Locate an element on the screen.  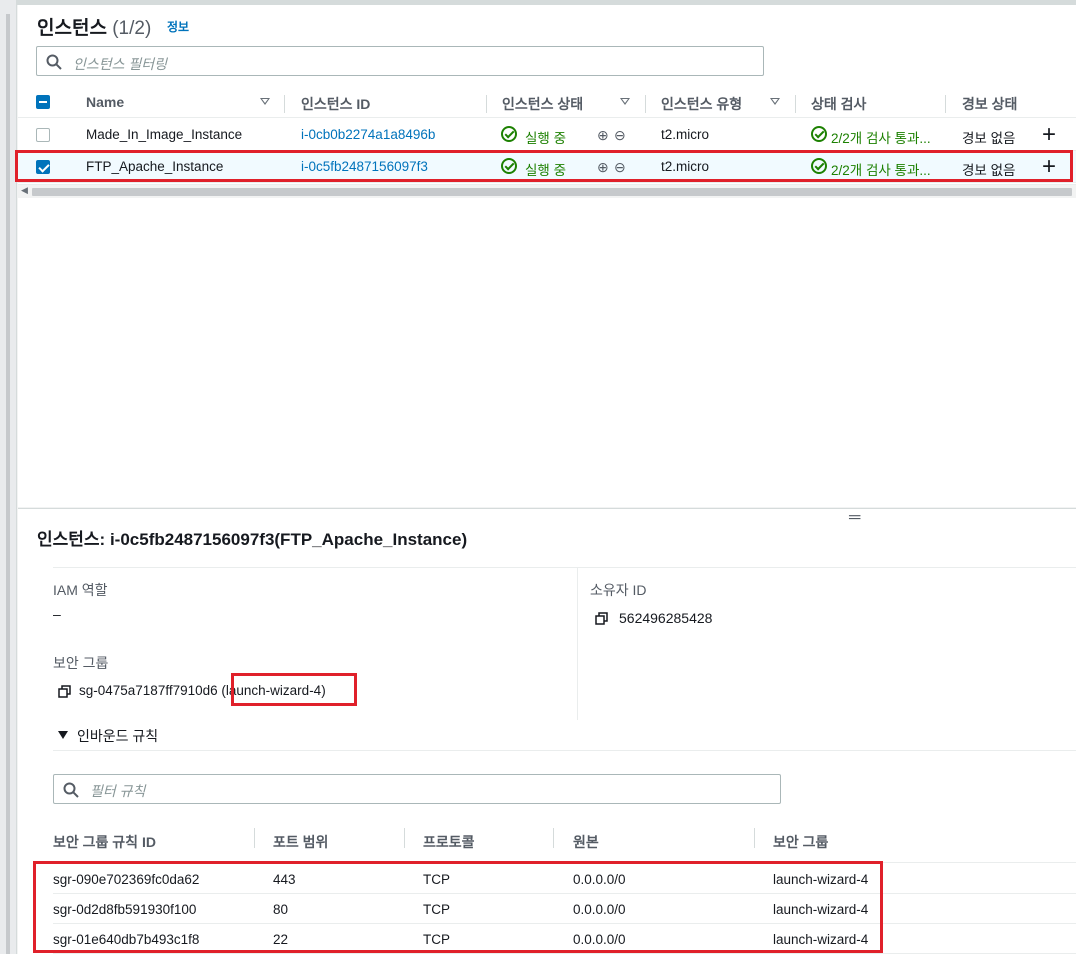
rule-col-security-group: 보안 그룹 is located at coordinates (800, 842).